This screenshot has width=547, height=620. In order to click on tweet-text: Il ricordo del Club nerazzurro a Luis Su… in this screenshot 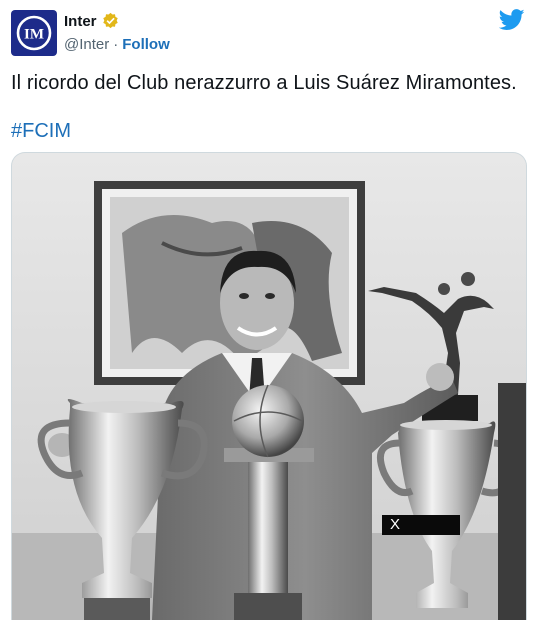, I will do `click(264, 83)`.